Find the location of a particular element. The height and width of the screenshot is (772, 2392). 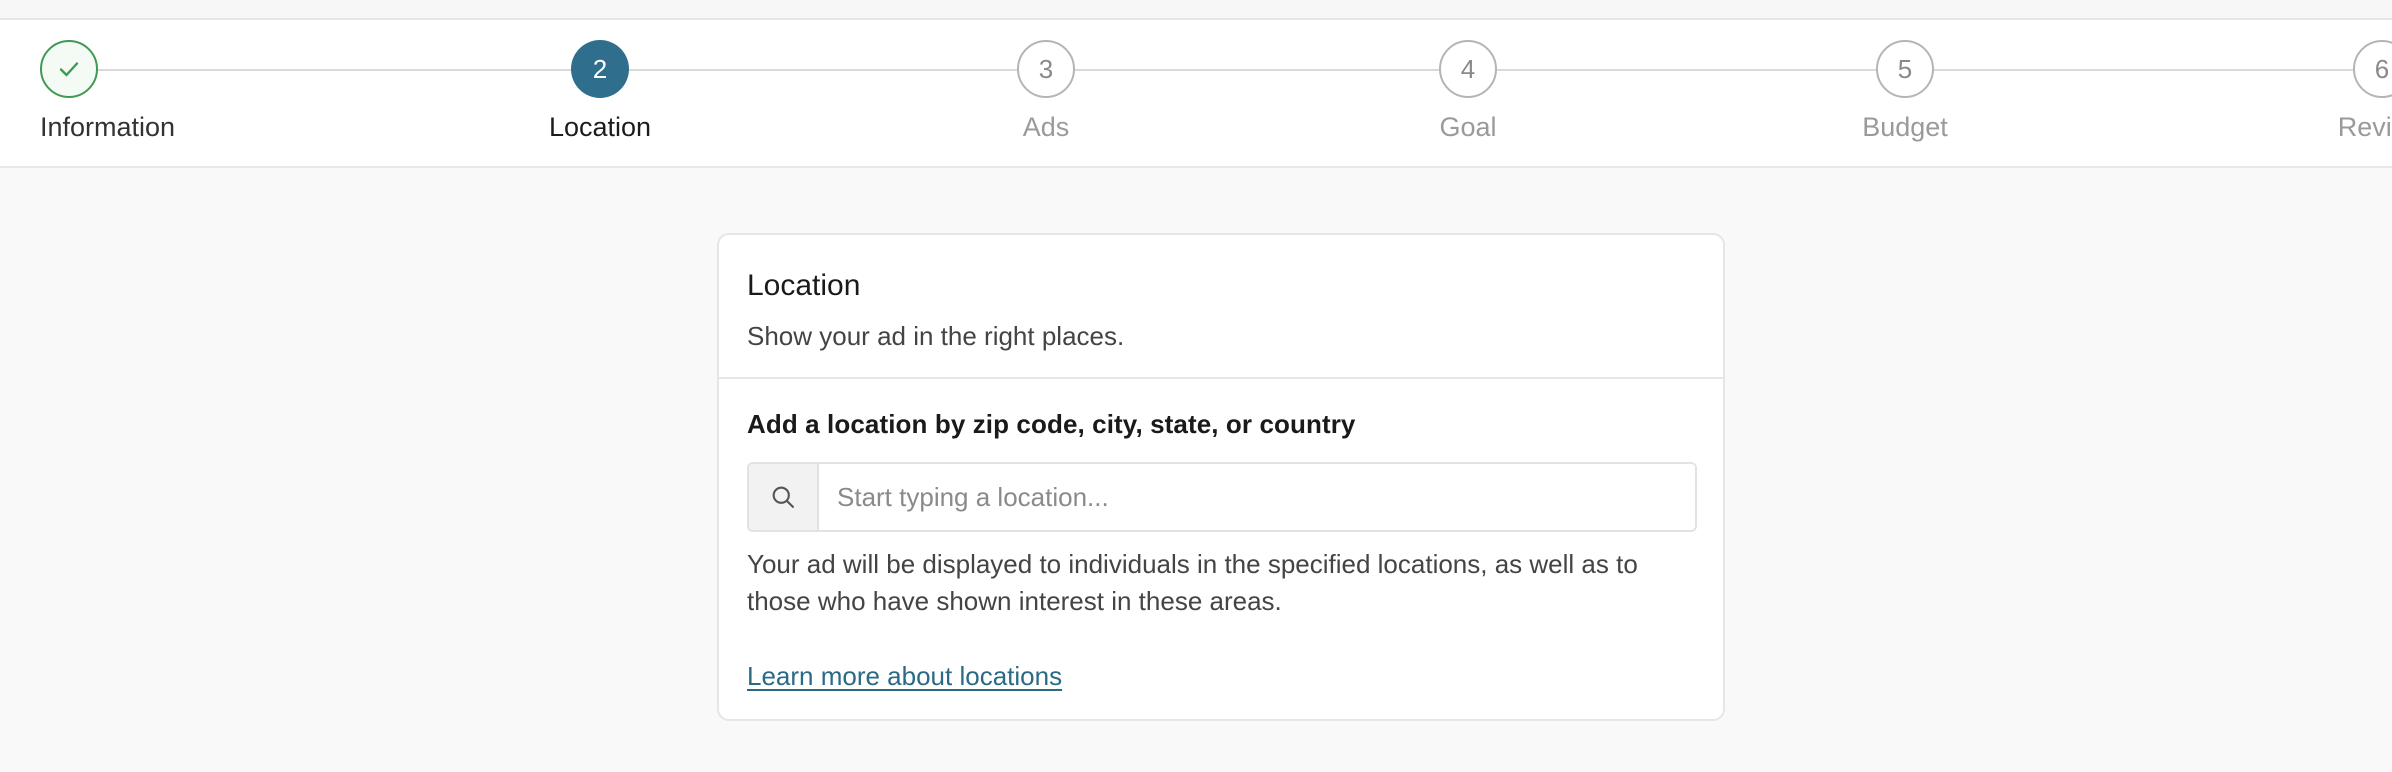

step-location: 2 Location is located at coordinates (600, 91).